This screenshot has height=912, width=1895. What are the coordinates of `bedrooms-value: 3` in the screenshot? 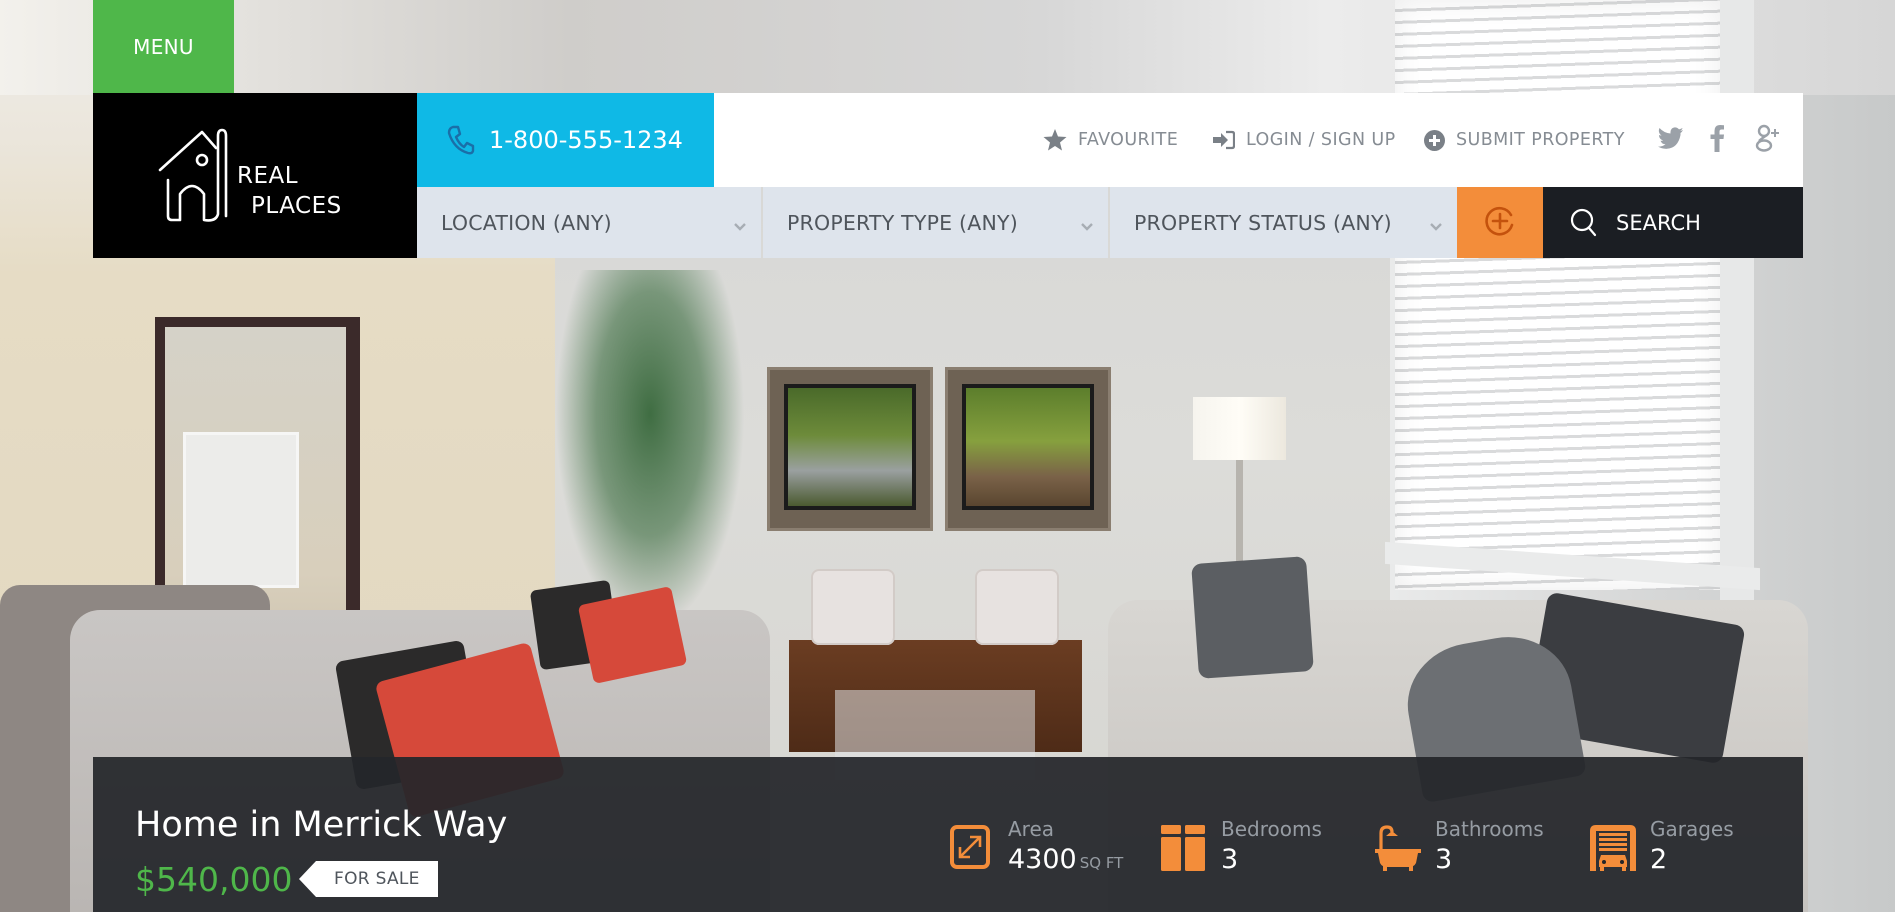 It's located at (1230, 859).